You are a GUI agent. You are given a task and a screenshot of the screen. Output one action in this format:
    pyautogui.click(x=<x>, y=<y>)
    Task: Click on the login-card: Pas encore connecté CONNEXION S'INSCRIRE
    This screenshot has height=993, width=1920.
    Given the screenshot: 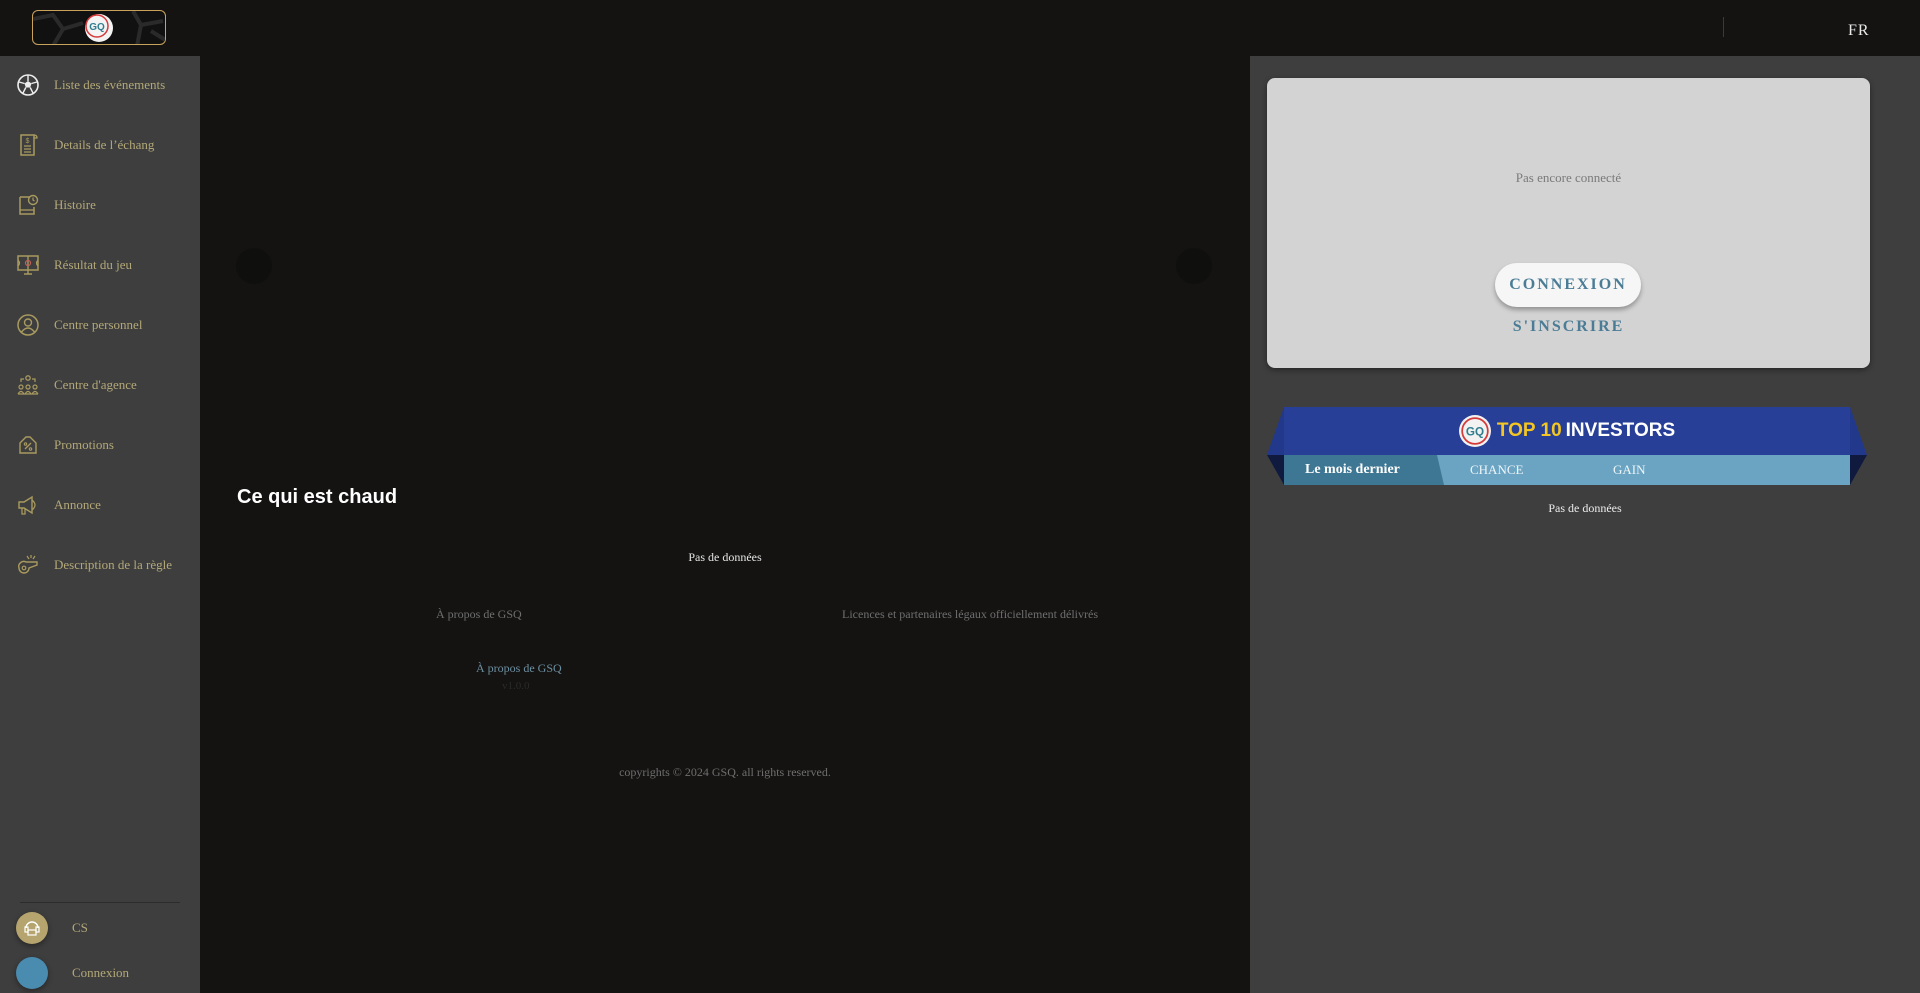 What is the action you would take?
    pyautogui.click(x=1568, y=223)
    